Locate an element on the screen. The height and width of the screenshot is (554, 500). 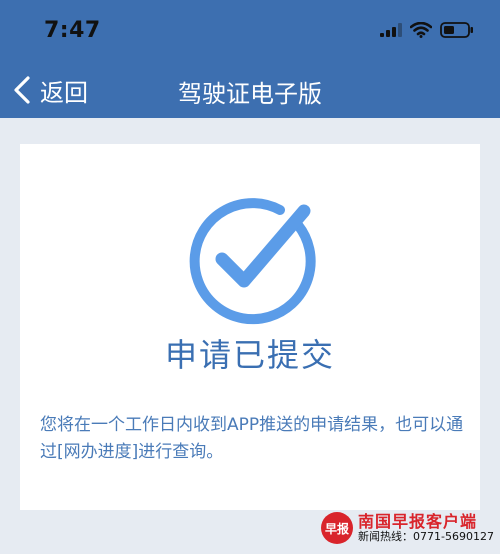
back-label: 返回 is located at coordinates (64, 92).